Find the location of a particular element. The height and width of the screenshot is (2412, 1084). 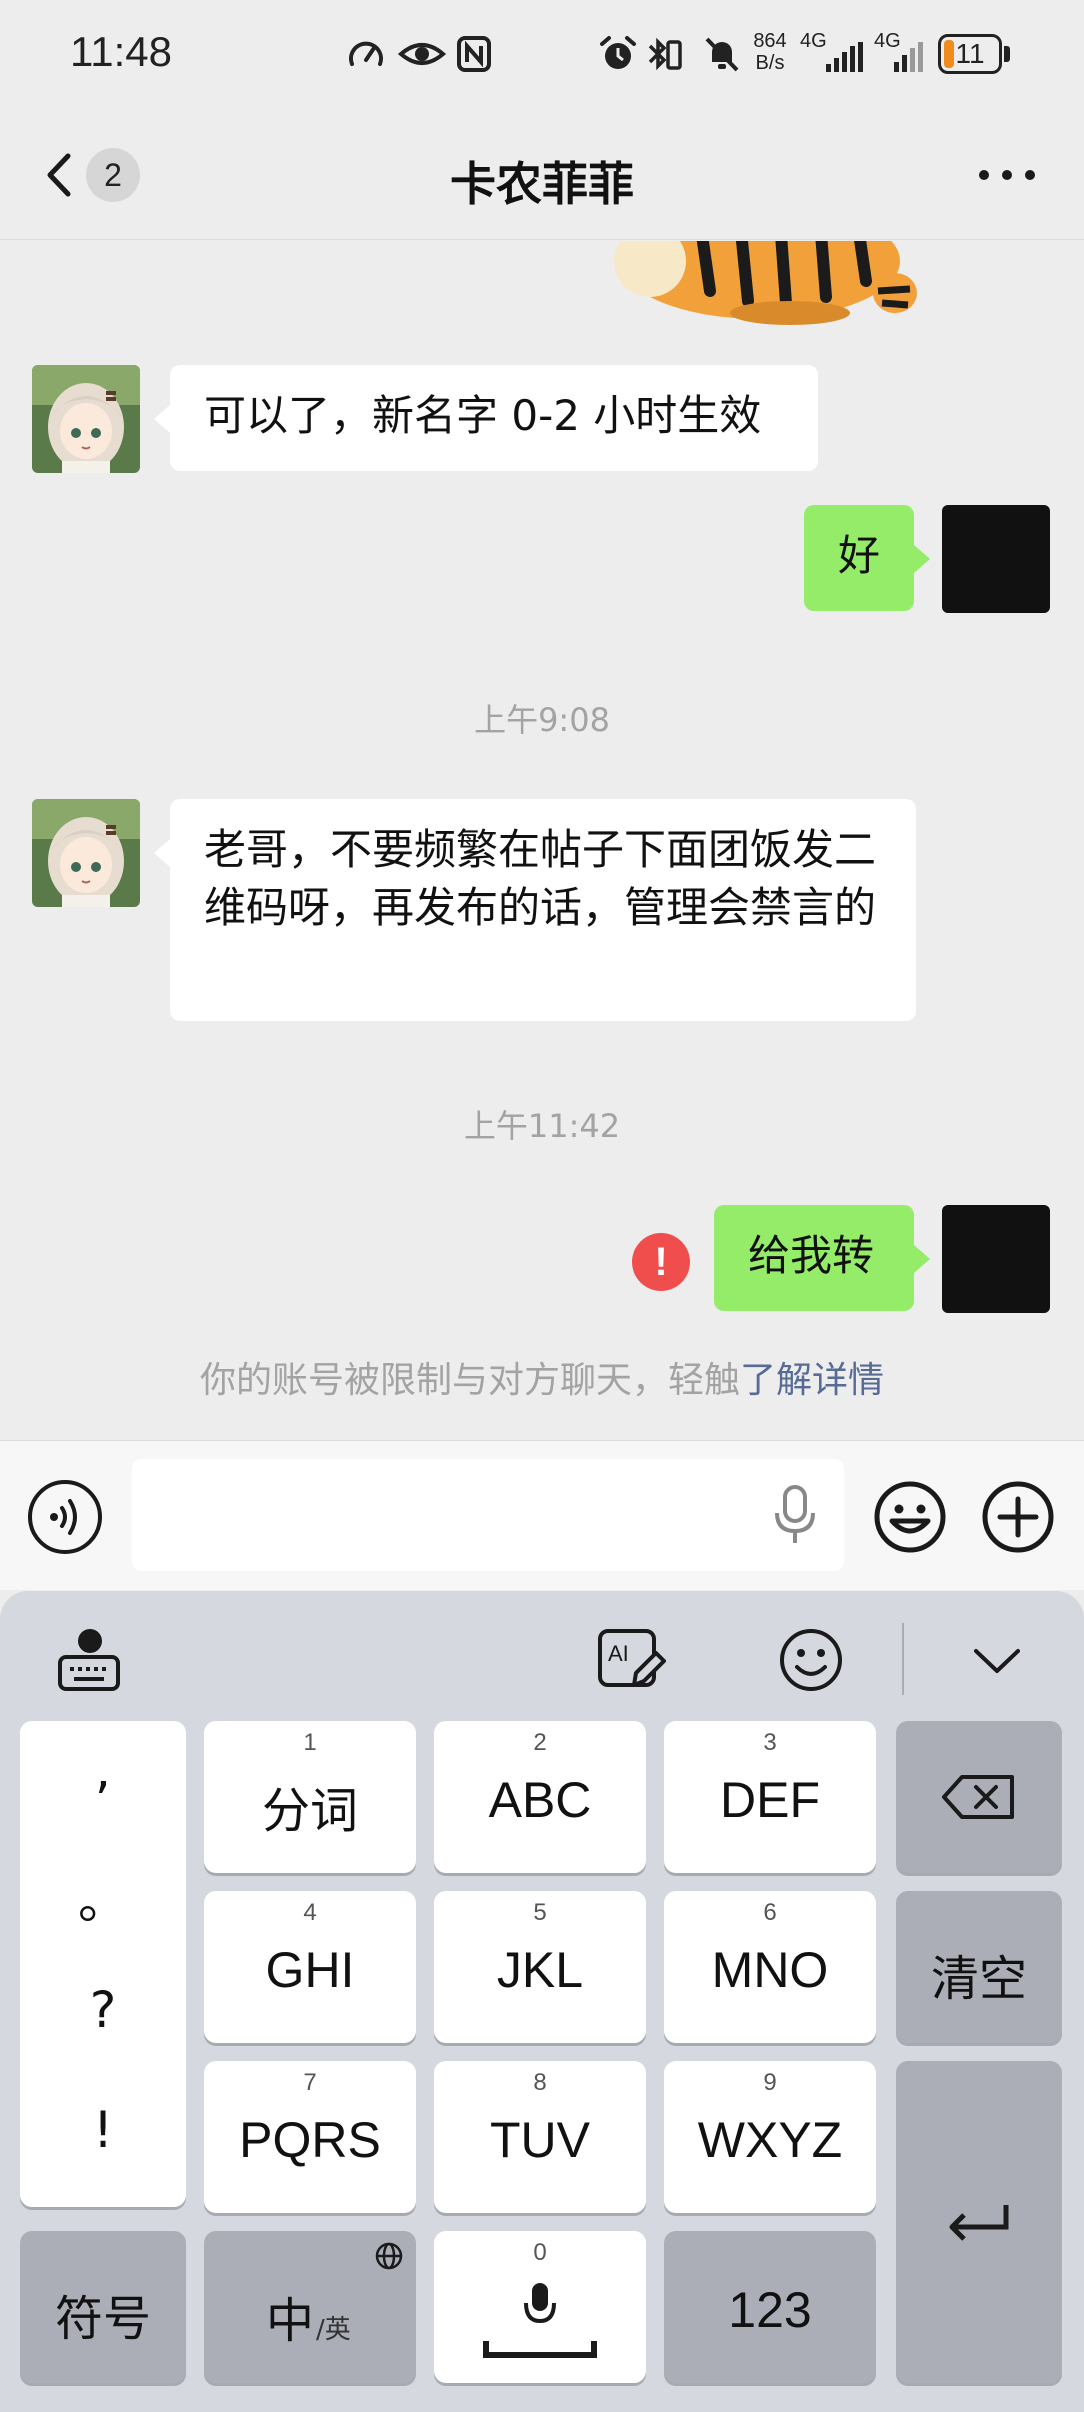

battery-icon: 11 is located at coordinates (970, 54).